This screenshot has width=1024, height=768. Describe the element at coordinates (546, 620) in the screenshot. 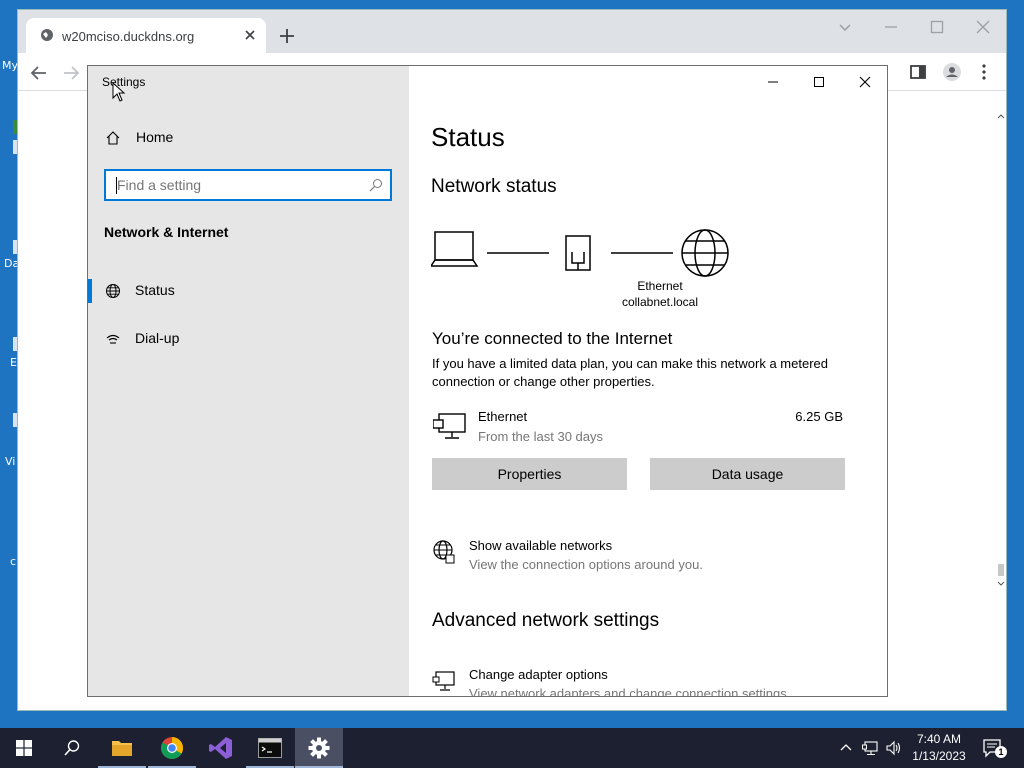

I see `advanced-settings-heading: Advanced network settings` at that location.